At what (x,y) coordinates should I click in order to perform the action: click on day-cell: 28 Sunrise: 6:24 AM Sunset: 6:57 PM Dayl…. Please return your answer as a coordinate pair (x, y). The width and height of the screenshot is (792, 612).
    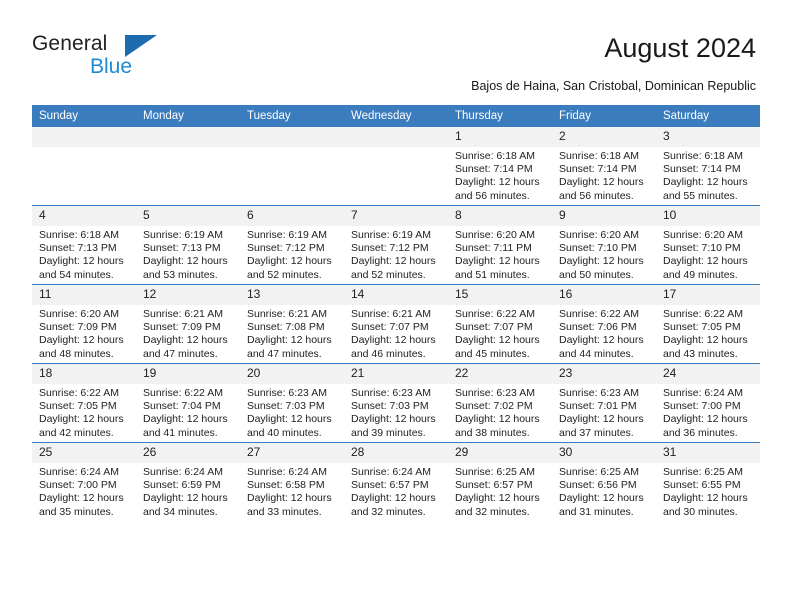
    Looking at the image, I should click on (396, 481).